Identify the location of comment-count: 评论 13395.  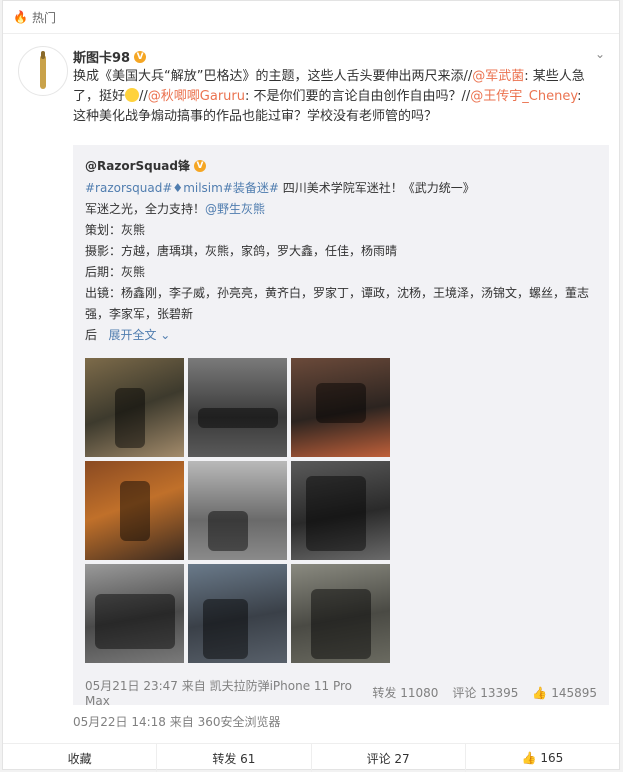
(485, 692).